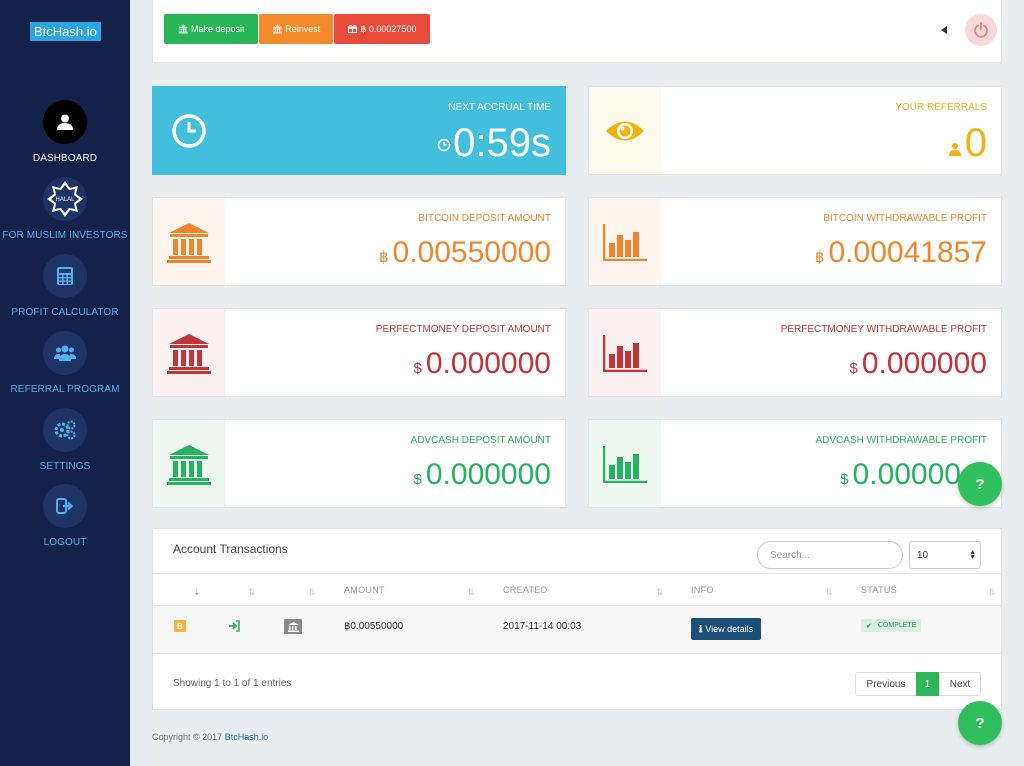  I want to click on info-icon: ℹ, so click(700, 628).